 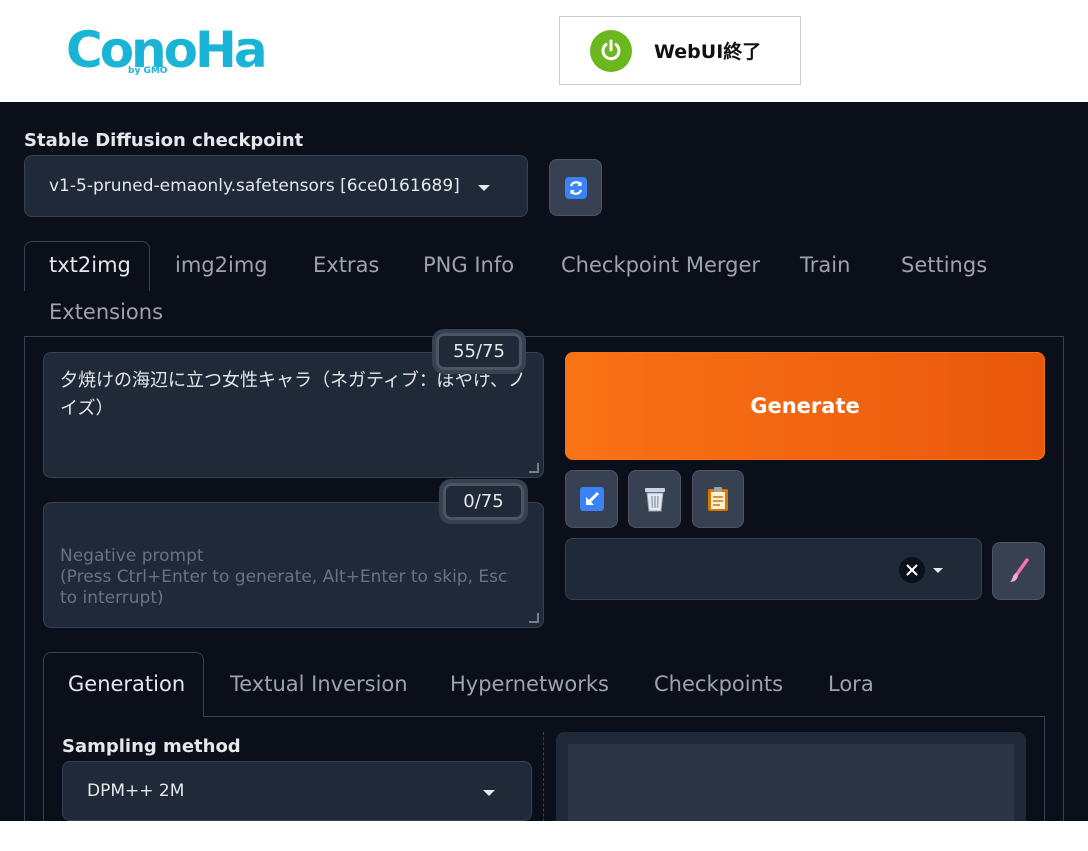 What do you see at coordinates (90, 265) in the screenshot?
I see `tab-txt2img: txt2img` at bounding box center [90, 265].